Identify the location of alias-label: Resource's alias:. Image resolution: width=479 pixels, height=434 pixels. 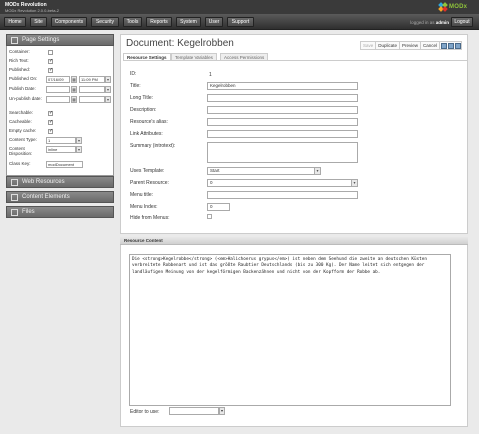
(149, 122).